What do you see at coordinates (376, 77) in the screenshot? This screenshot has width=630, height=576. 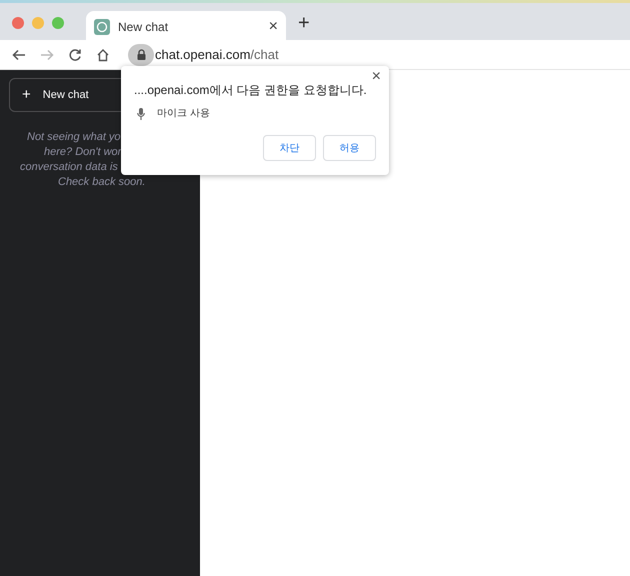 I see `close-button: ×` at bounding box center [376, 77].